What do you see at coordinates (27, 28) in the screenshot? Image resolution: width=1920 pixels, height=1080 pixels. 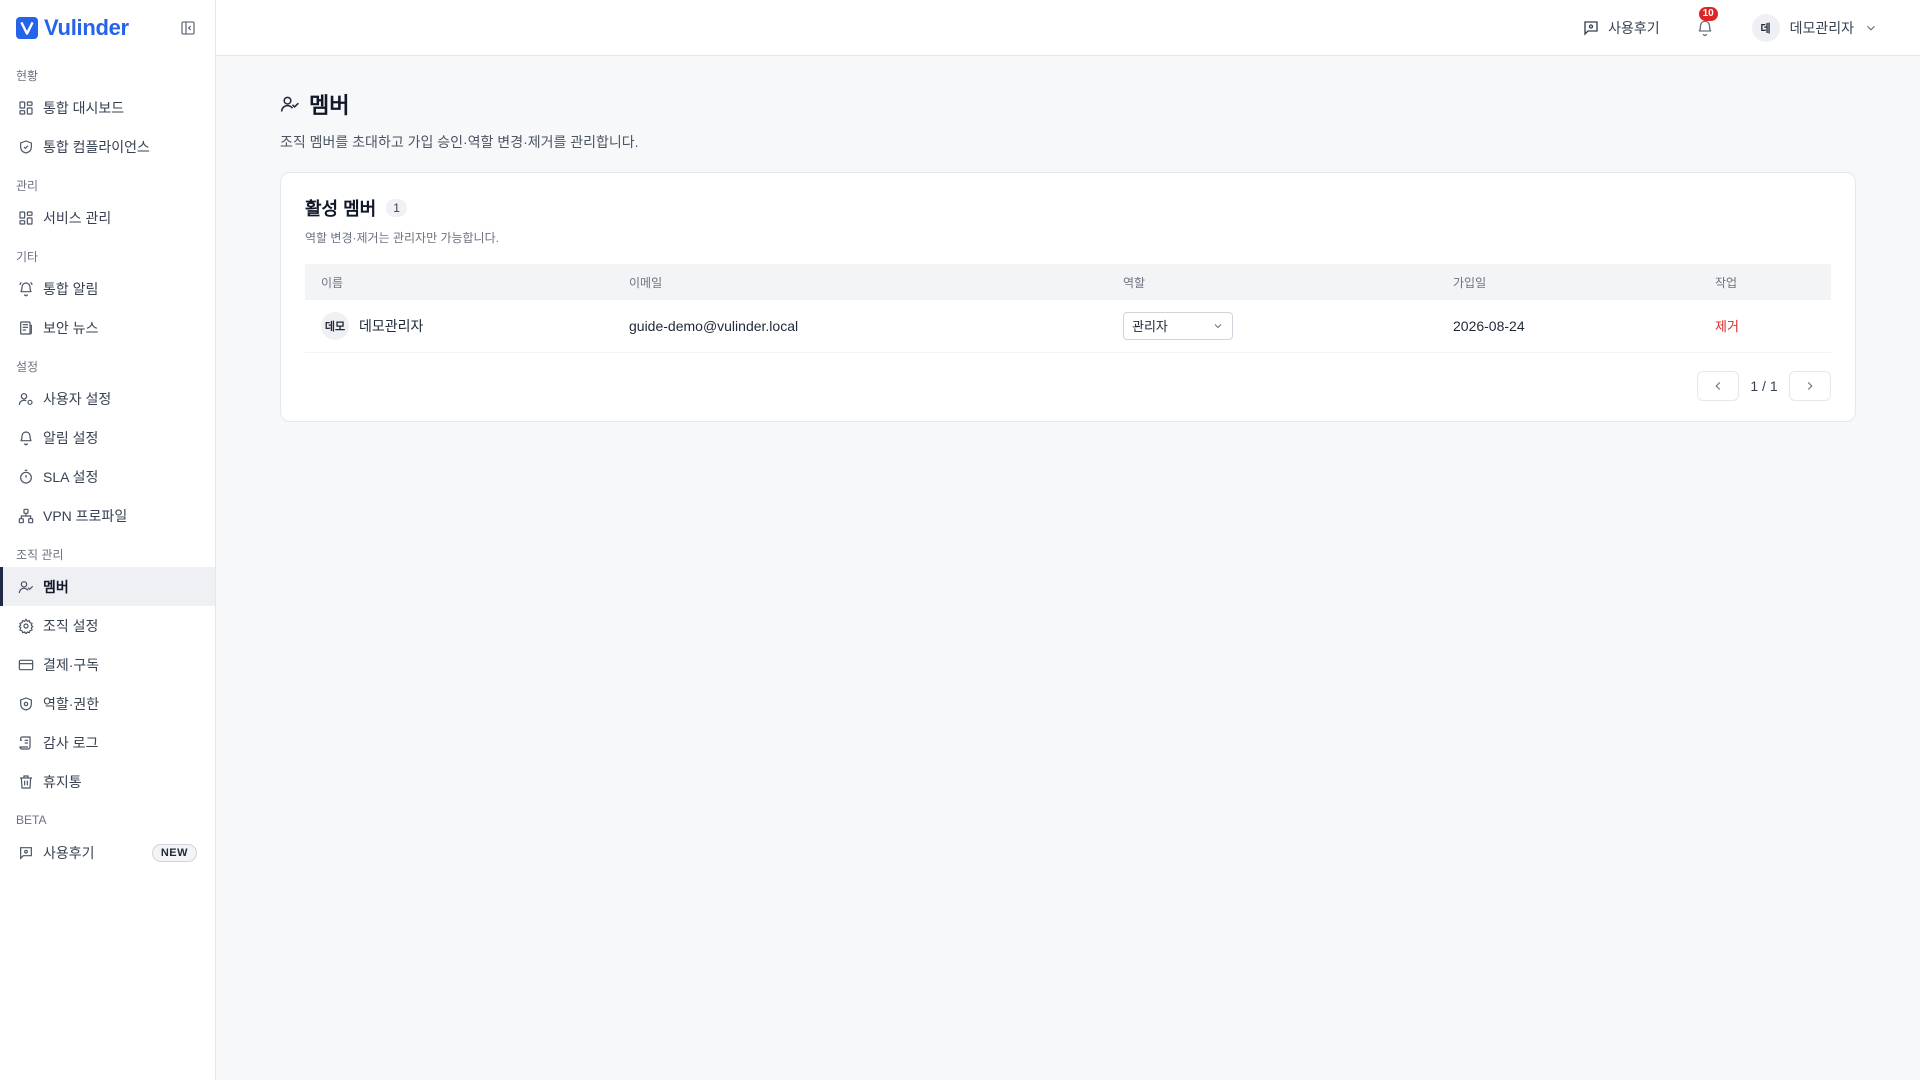 I see `logo-mark-icon` at bounding box center [27, 28].